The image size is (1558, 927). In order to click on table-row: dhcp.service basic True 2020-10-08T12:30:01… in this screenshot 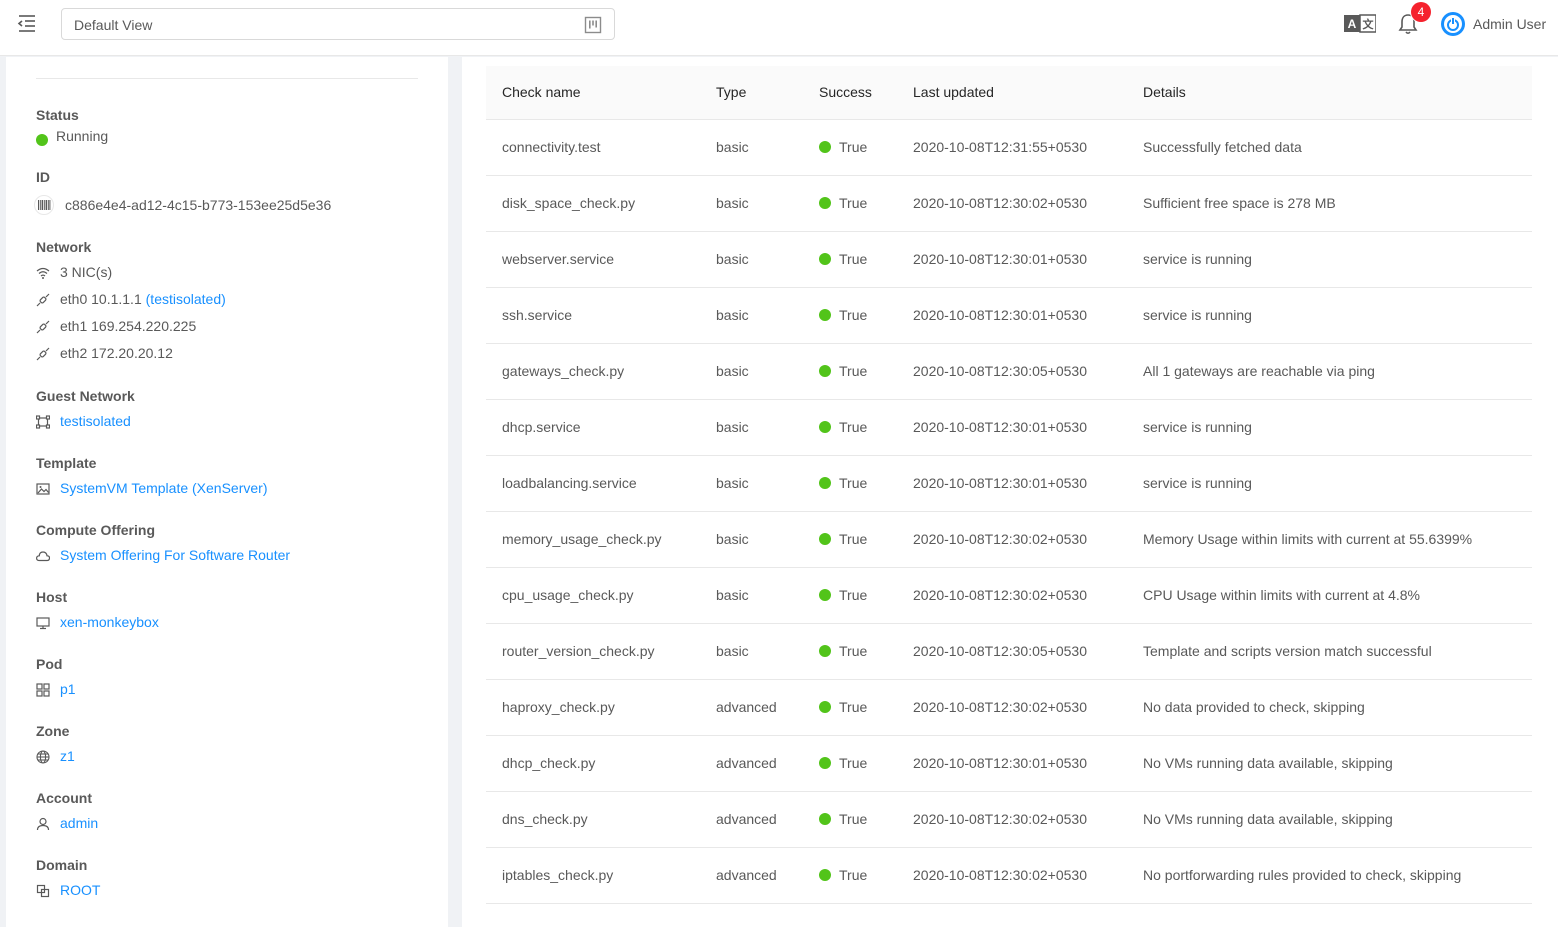, I will do `click(1009, 427)`.